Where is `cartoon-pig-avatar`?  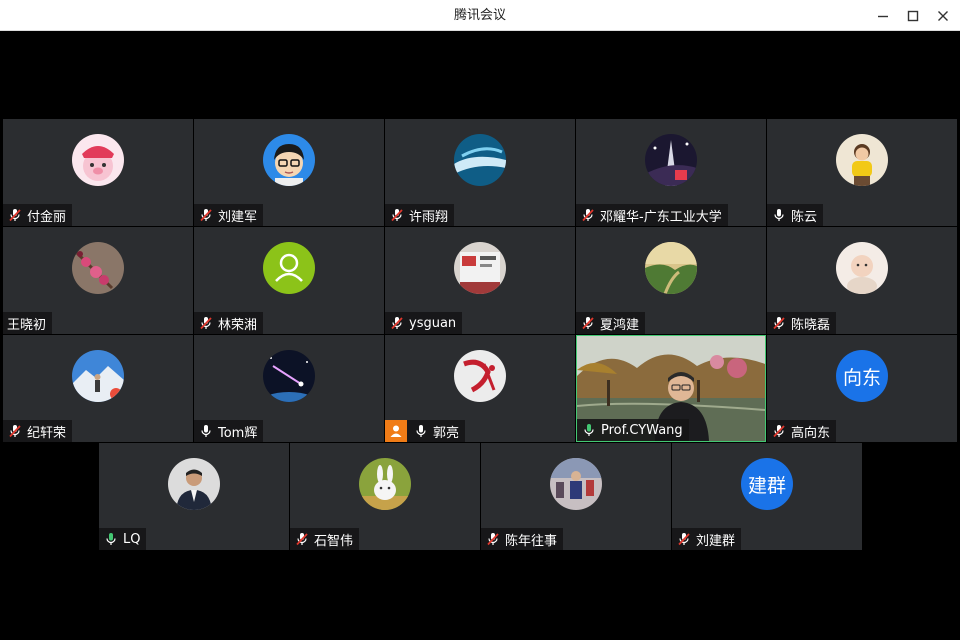
cartoon-pig-avatar is located at coordinates (98, 160).